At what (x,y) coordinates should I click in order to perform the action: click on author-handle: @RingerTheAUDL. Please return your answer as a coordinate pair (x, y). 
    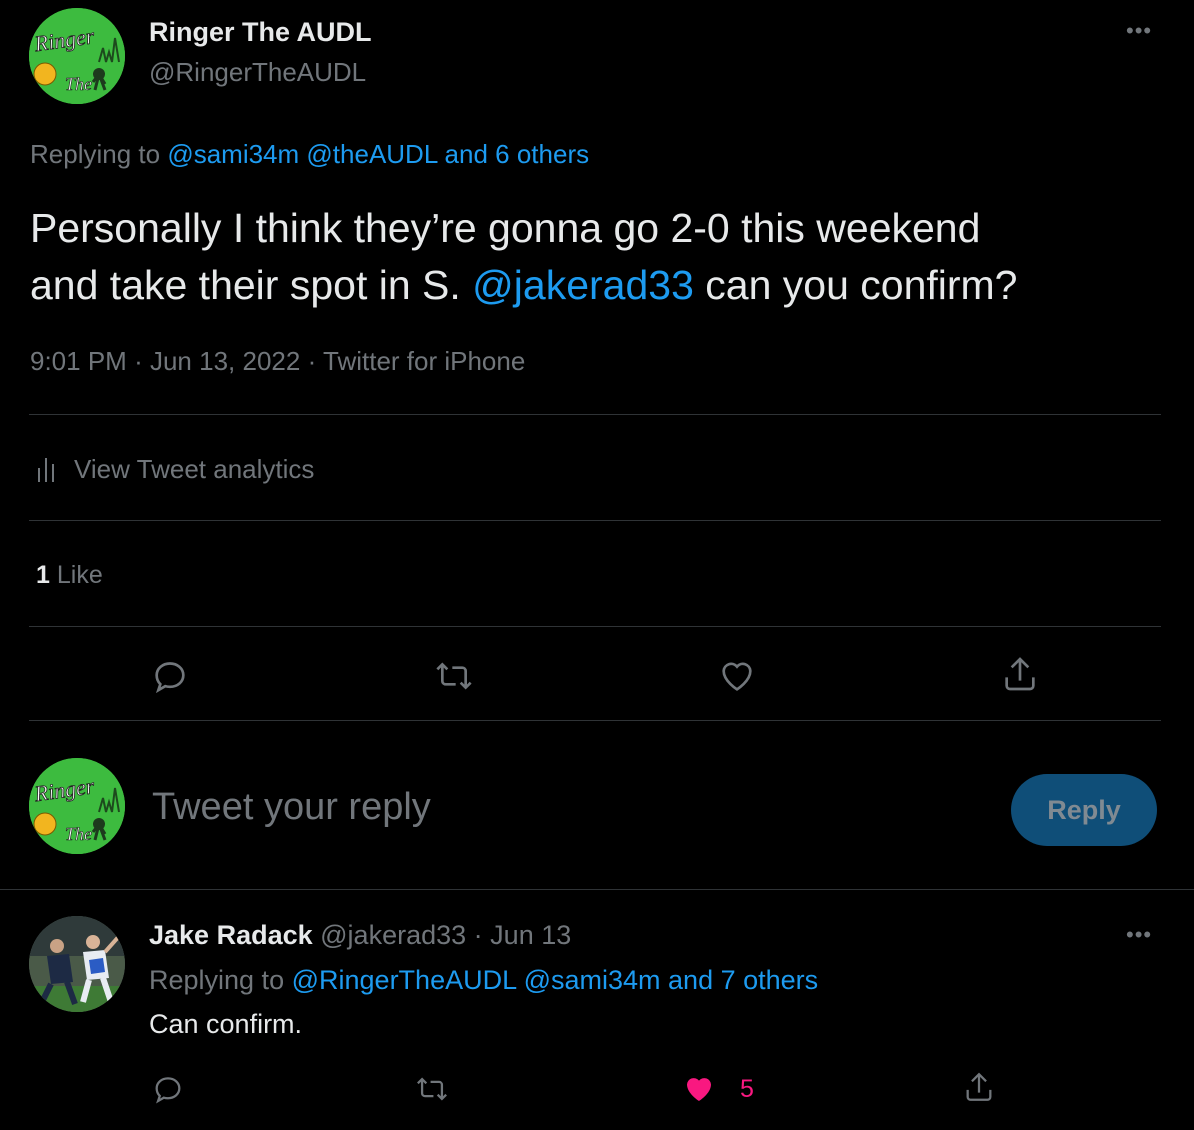
    Looking at the image, I should click on (257, 72).